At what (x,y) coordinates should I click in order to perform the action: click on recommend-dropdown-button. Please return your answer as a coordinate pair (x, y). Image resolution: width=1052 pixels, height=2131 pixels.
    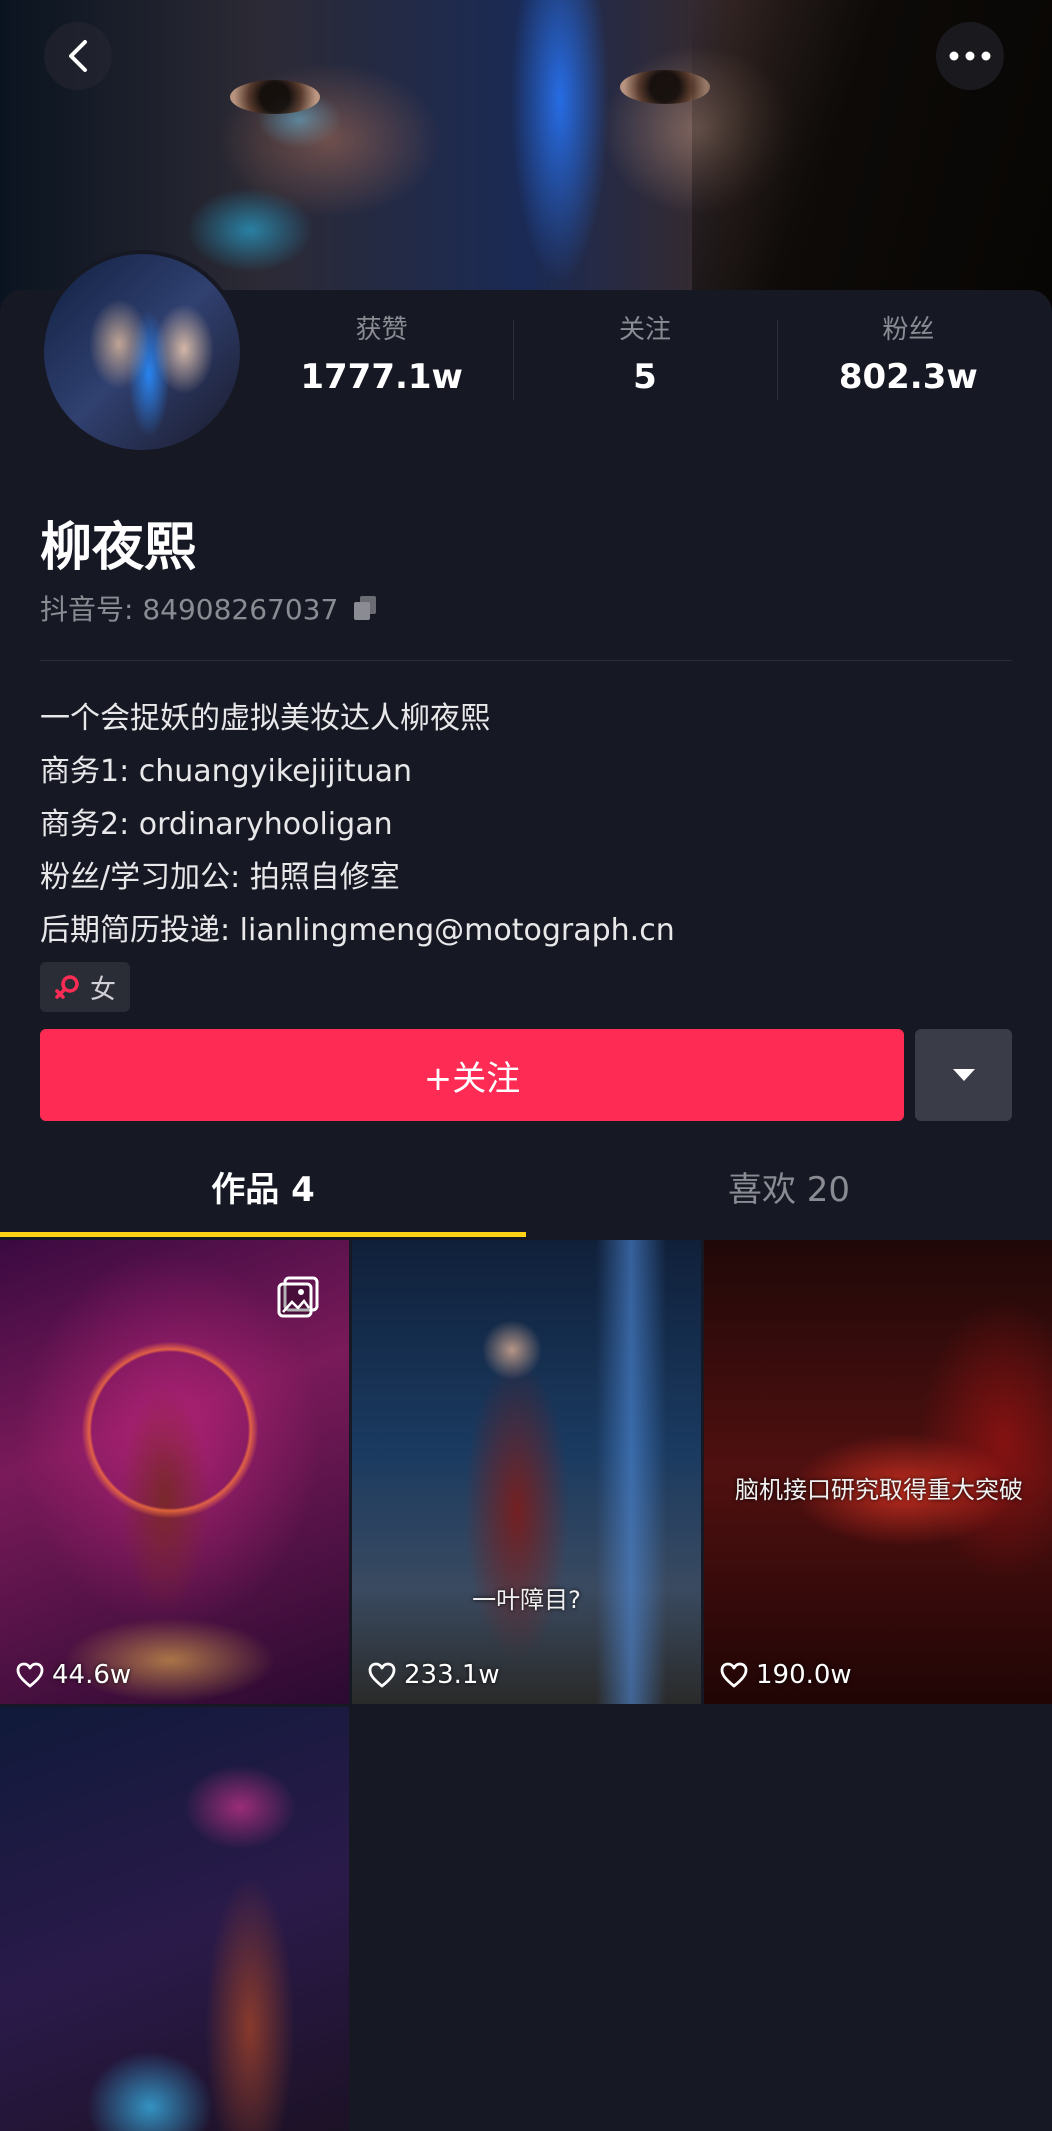
    Looking at the image, I should click on (963, 1075).